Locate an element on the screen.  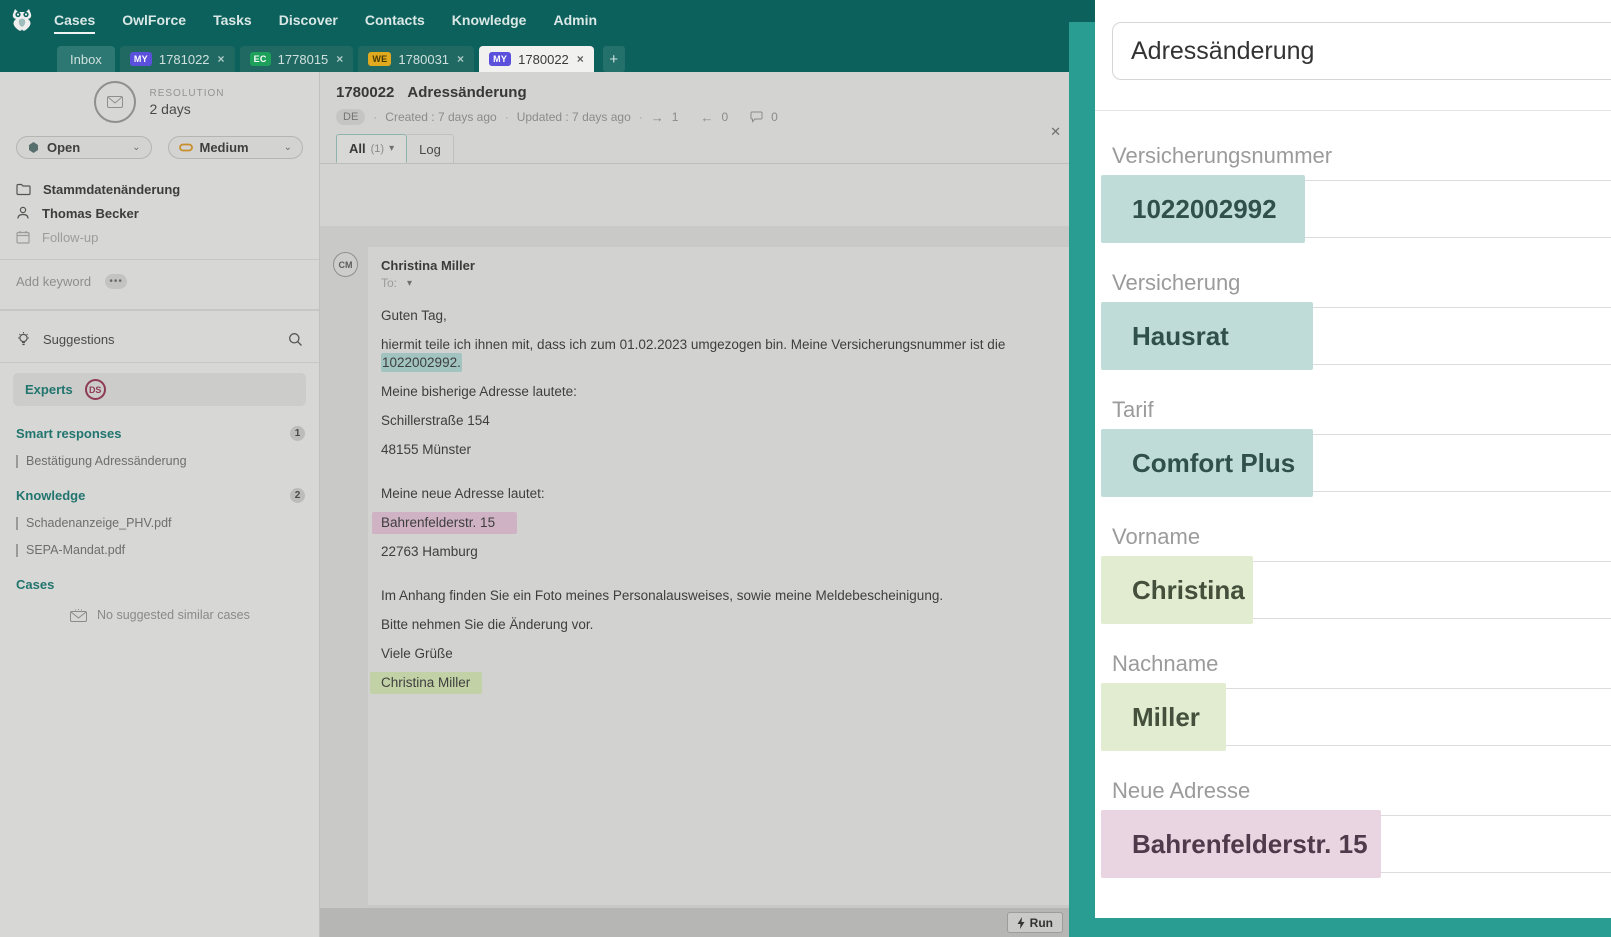
field-label: Versicherung is located at coordinates (1176, 282).